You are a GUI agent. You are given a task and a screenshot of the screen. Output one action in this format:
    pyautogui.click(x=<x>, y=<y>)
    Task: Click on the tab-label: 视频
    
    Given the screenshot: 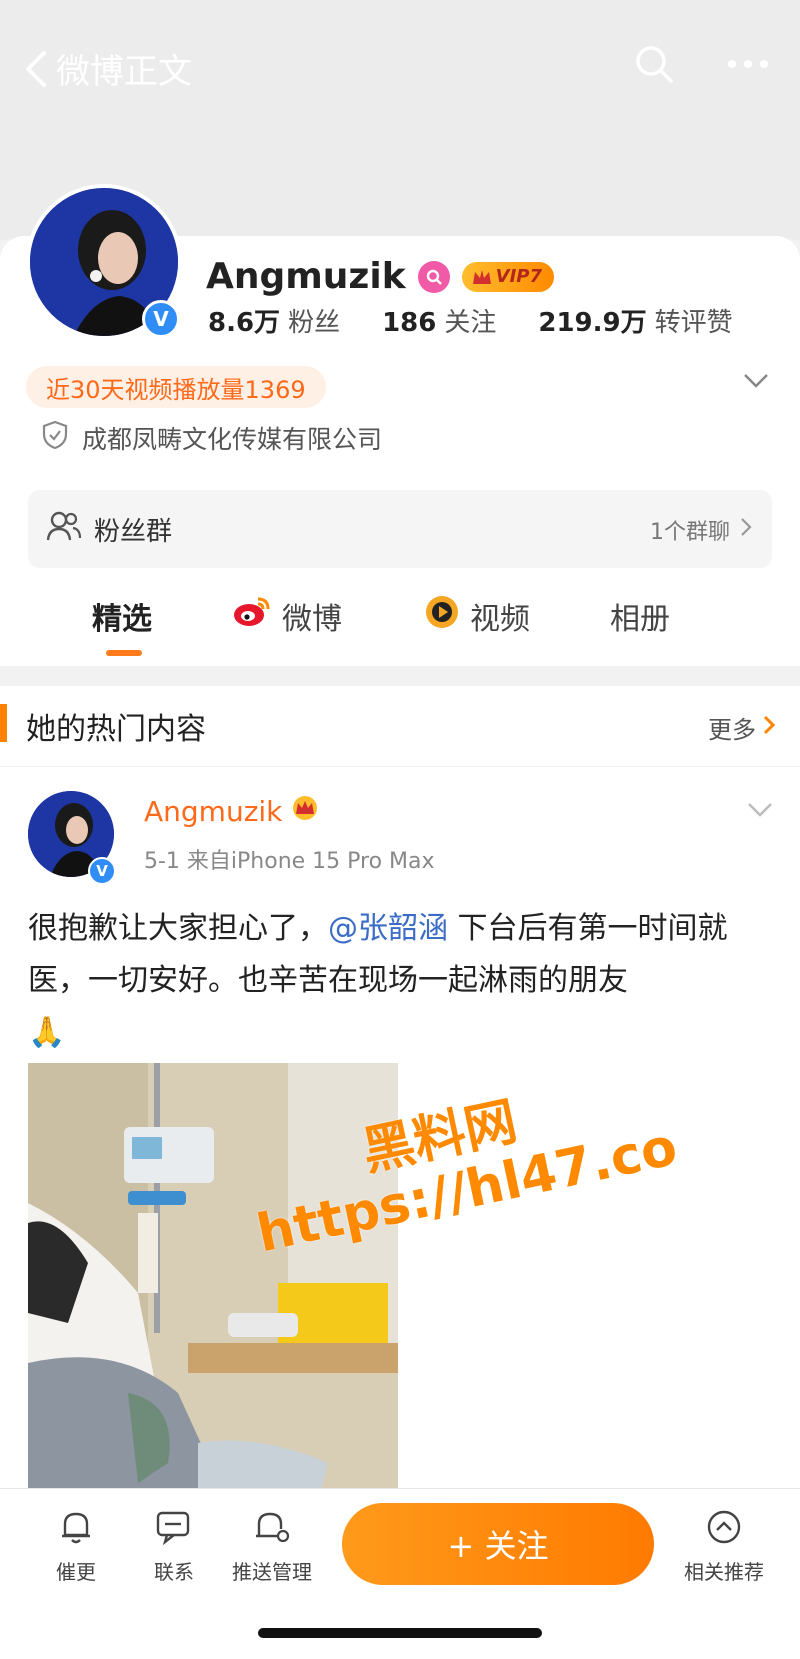 What is the action you would take?
    pyautogui.click(x=500, y=619)
    